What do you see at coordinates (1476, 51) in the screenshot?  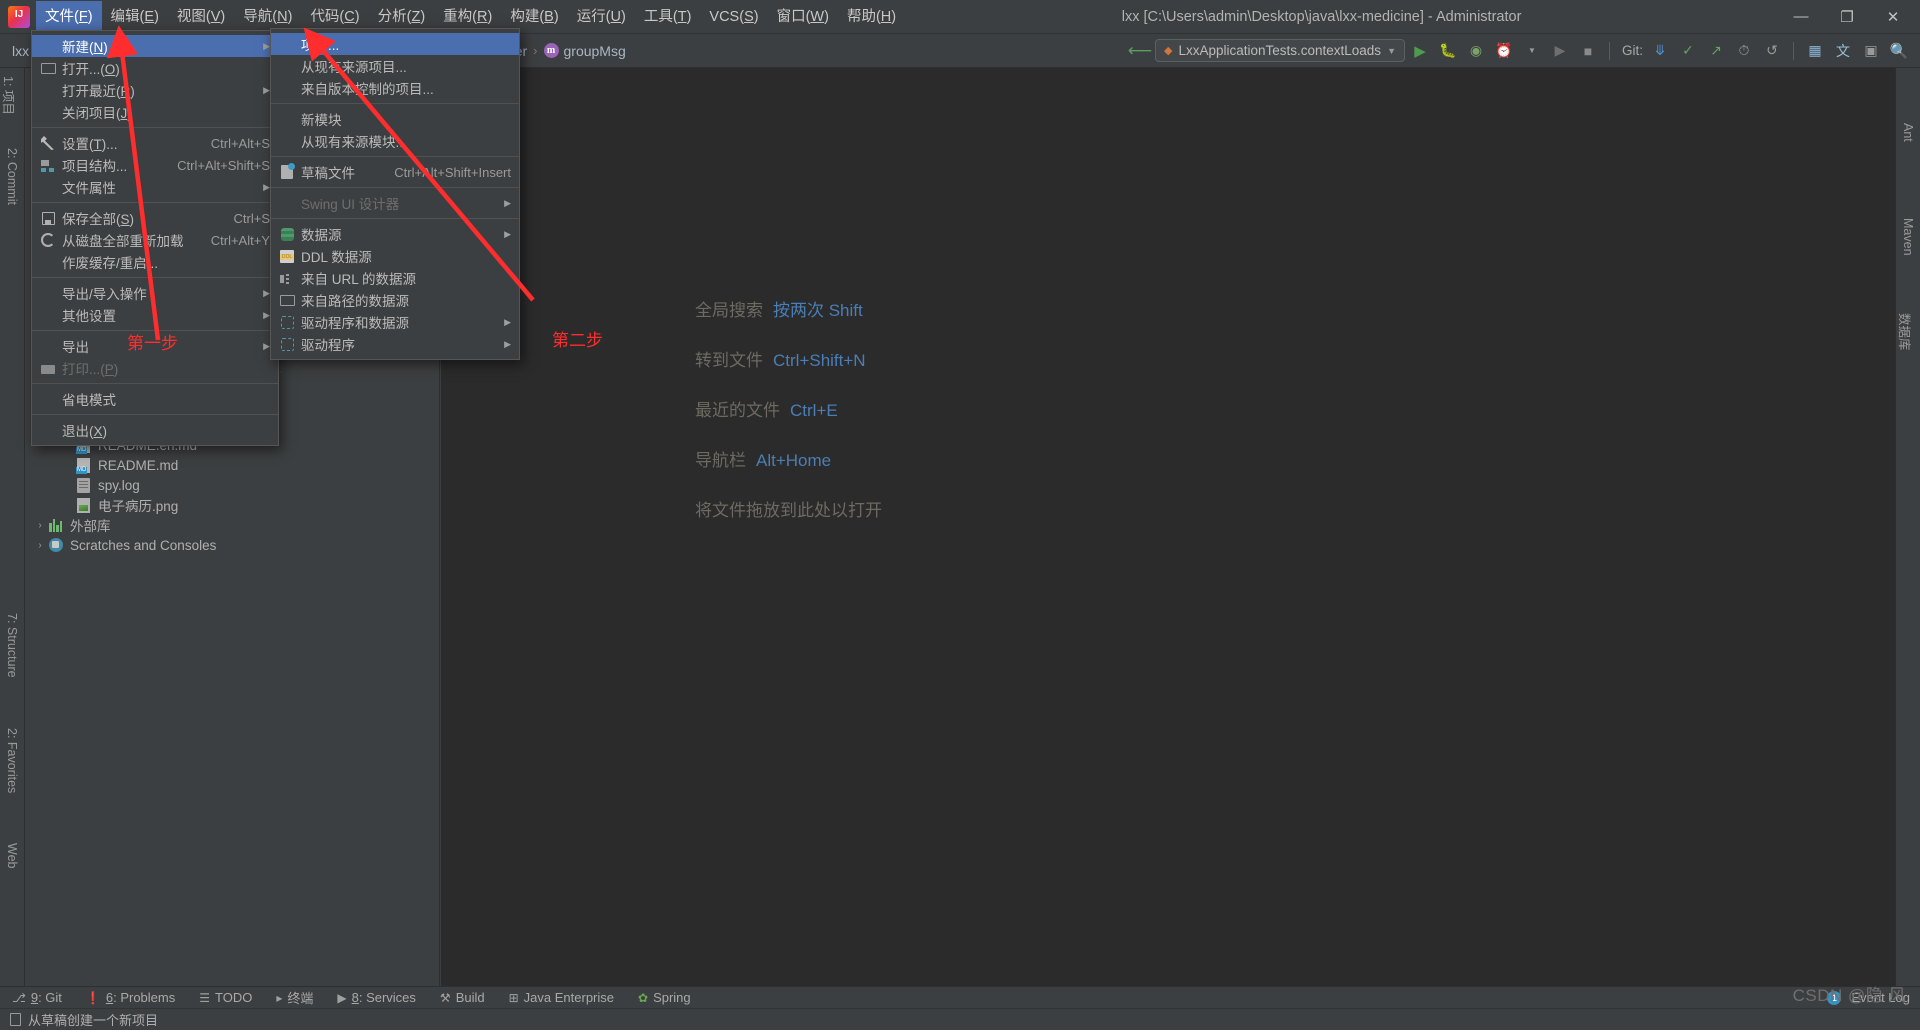 I see `run-with-coverage-button: ◉` at bounding box center [1476, 51].